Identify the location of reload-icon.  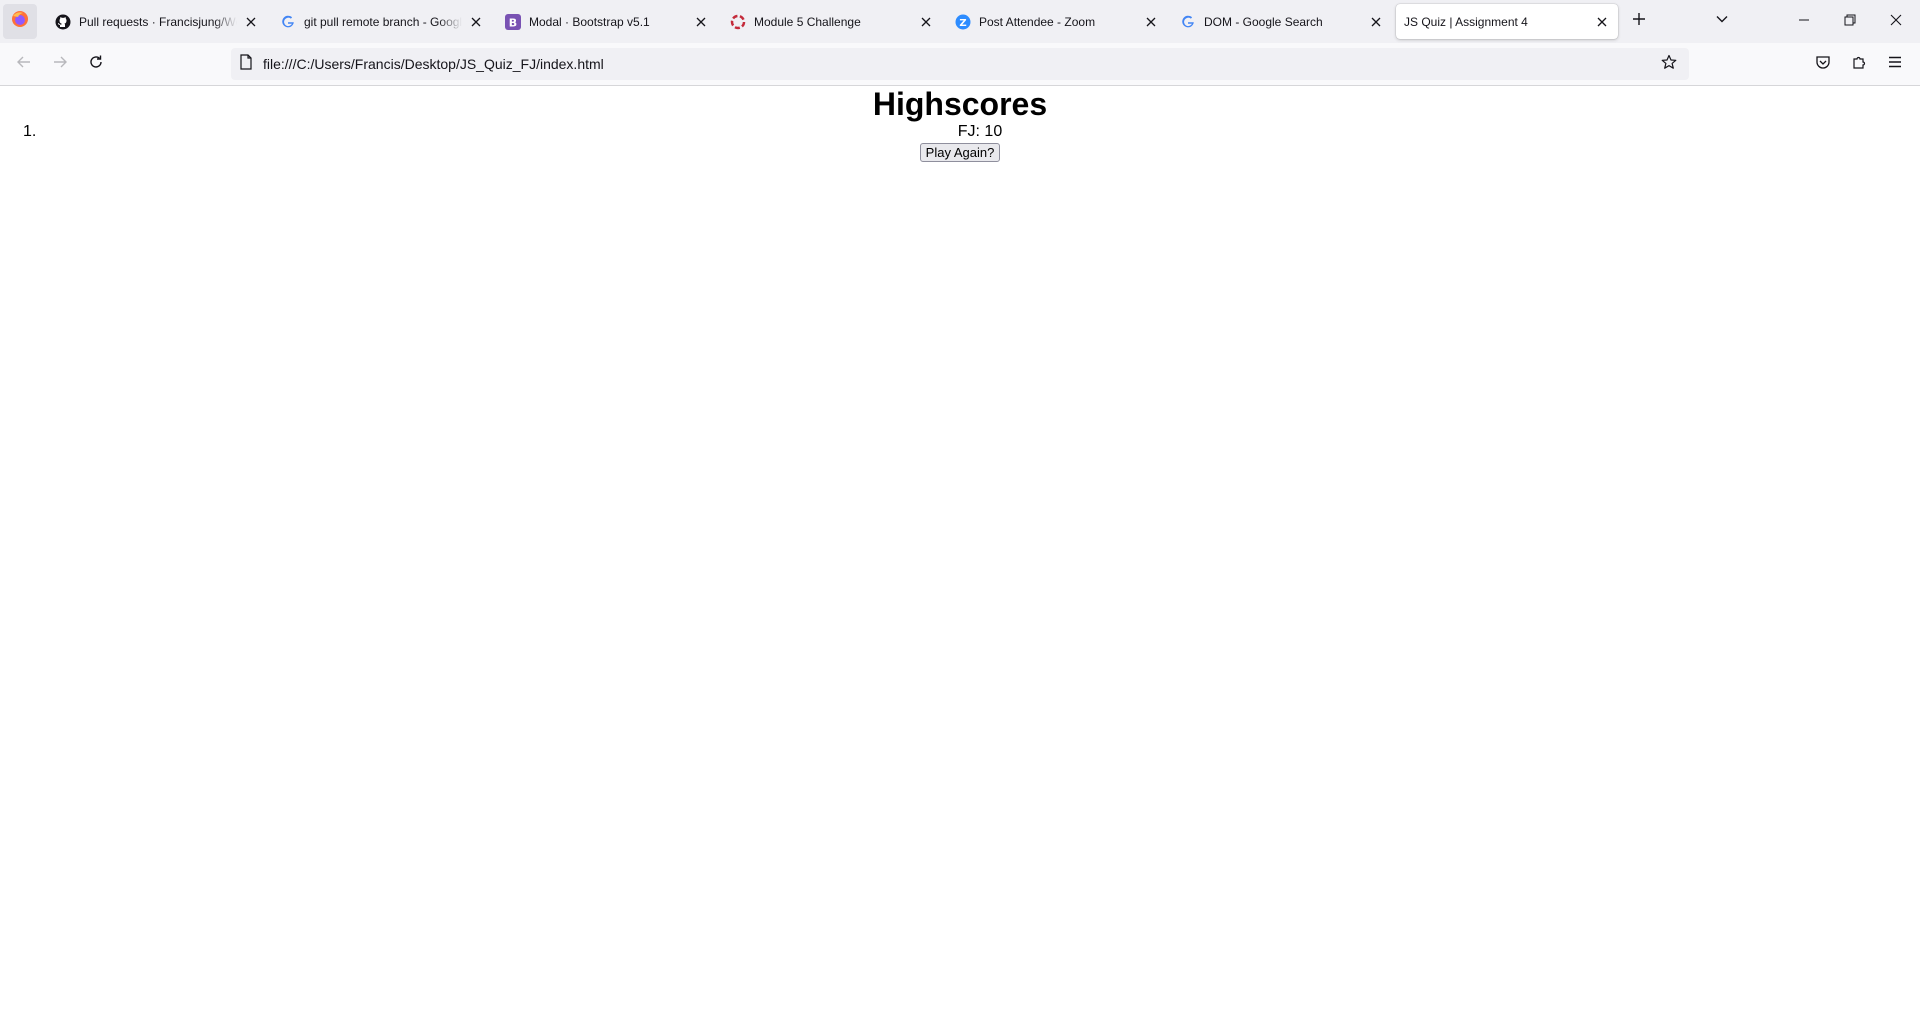
(96, 64).